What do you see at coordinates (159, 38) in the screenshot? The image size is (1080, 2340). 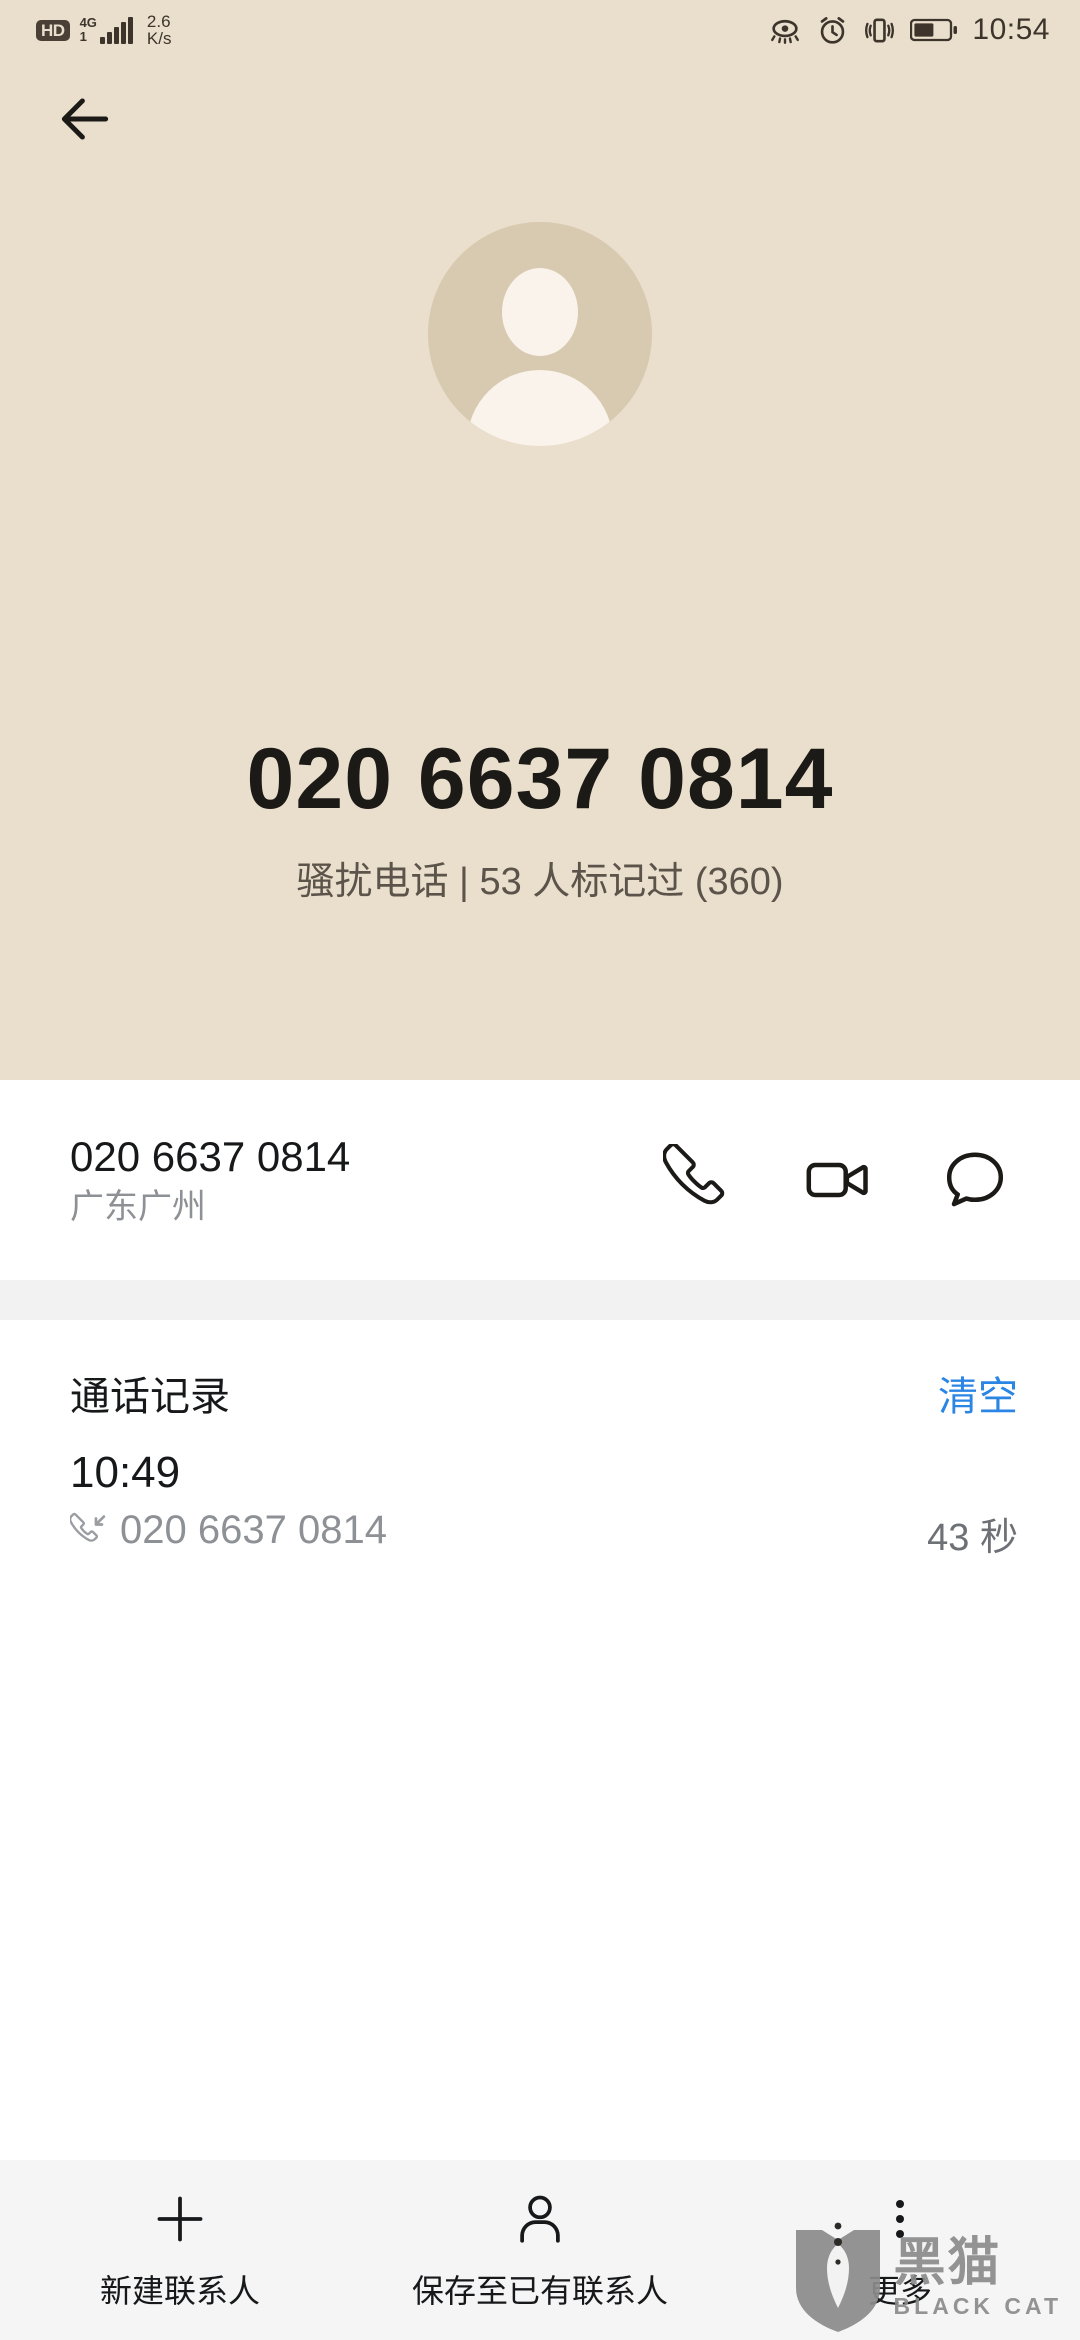 I see `network-speed-unit: K/s` at bounding box center [159, 38].